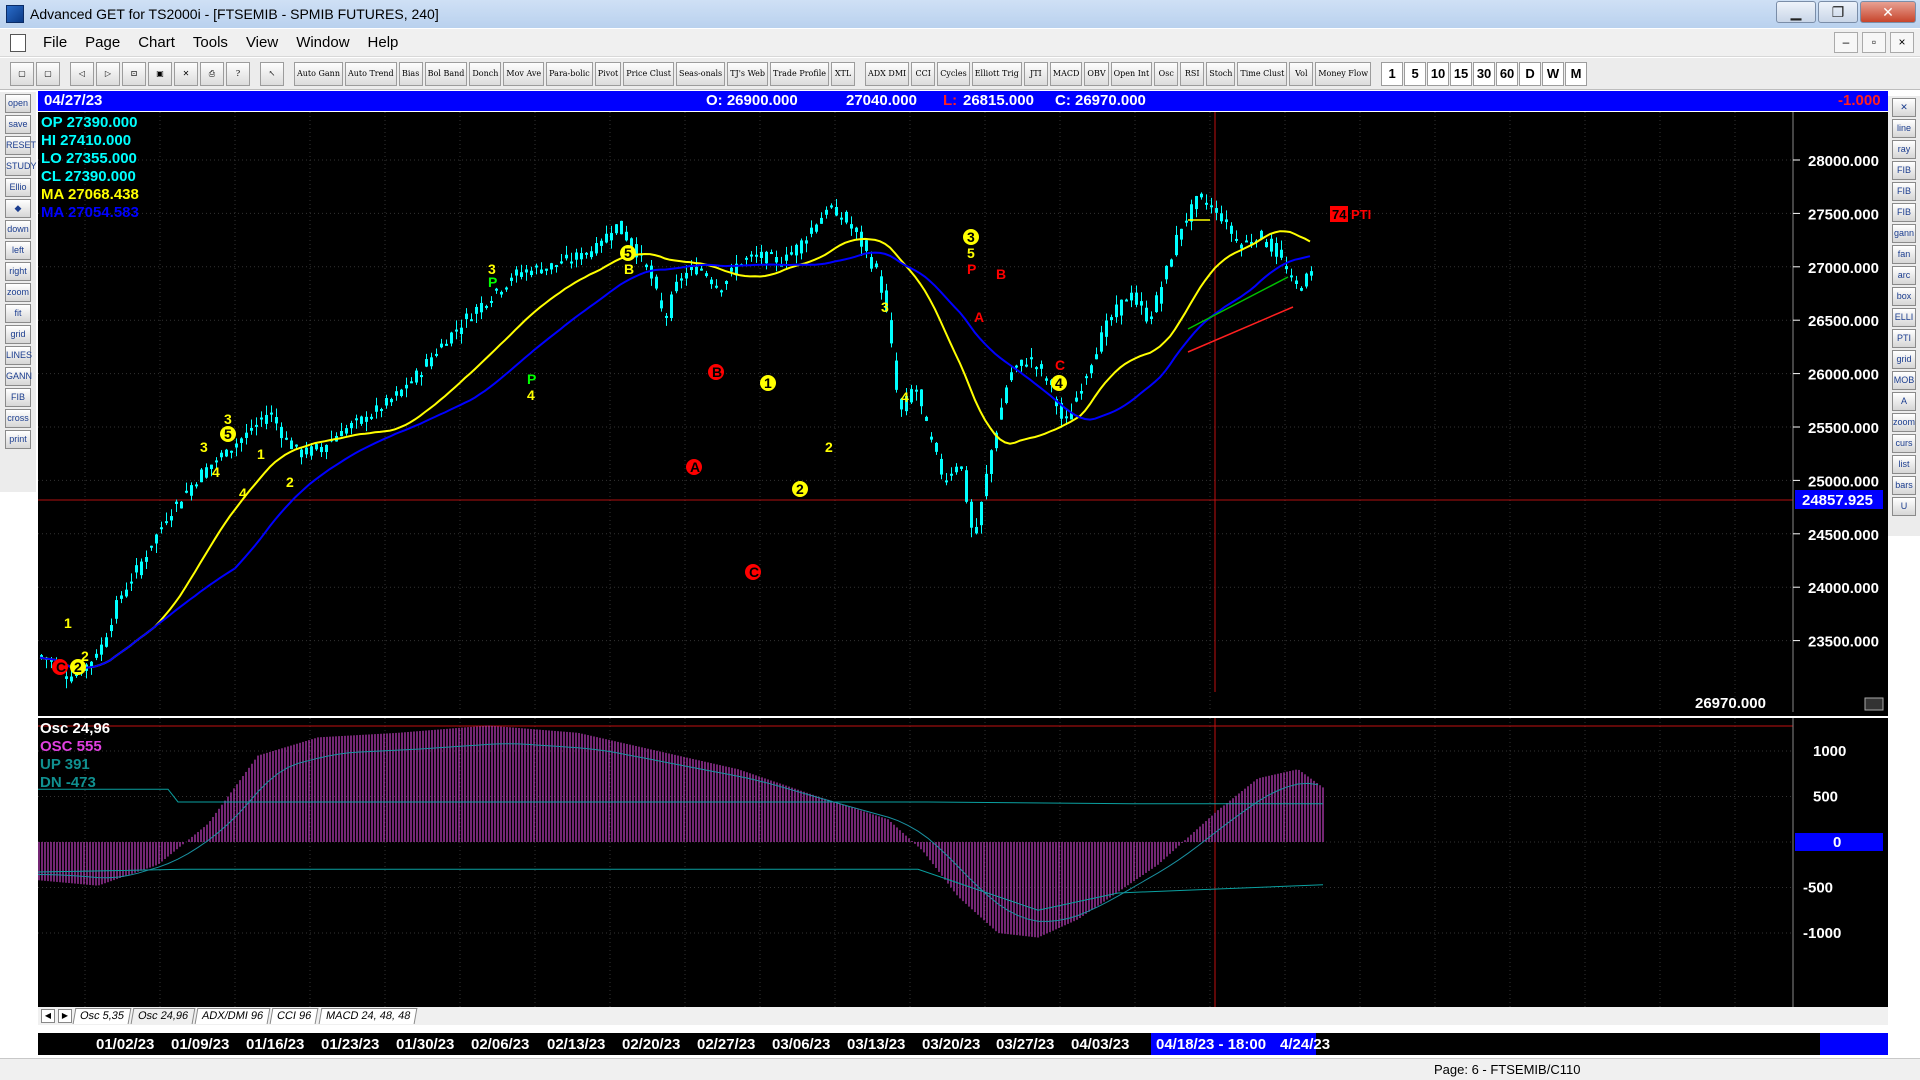  Describe the element at coordinates (18, 355) in the screenshot. I see `left-tool-lines-icon: LINES` at that location.